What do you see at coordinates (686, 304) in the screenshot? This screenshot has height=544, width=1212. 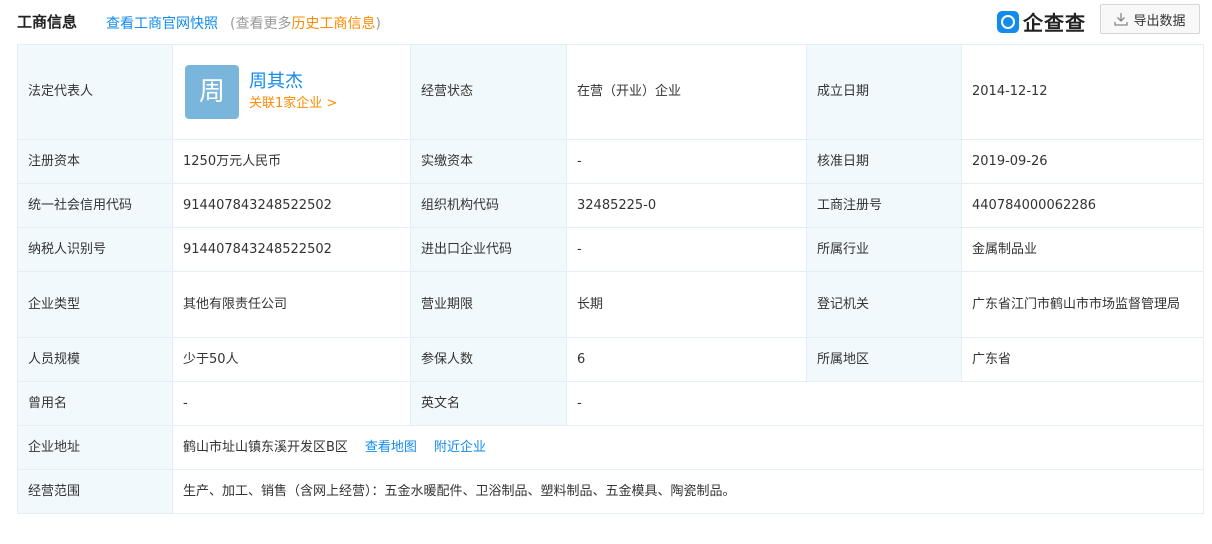 I see `term-value: 长期` at bounding box center [686, 304].